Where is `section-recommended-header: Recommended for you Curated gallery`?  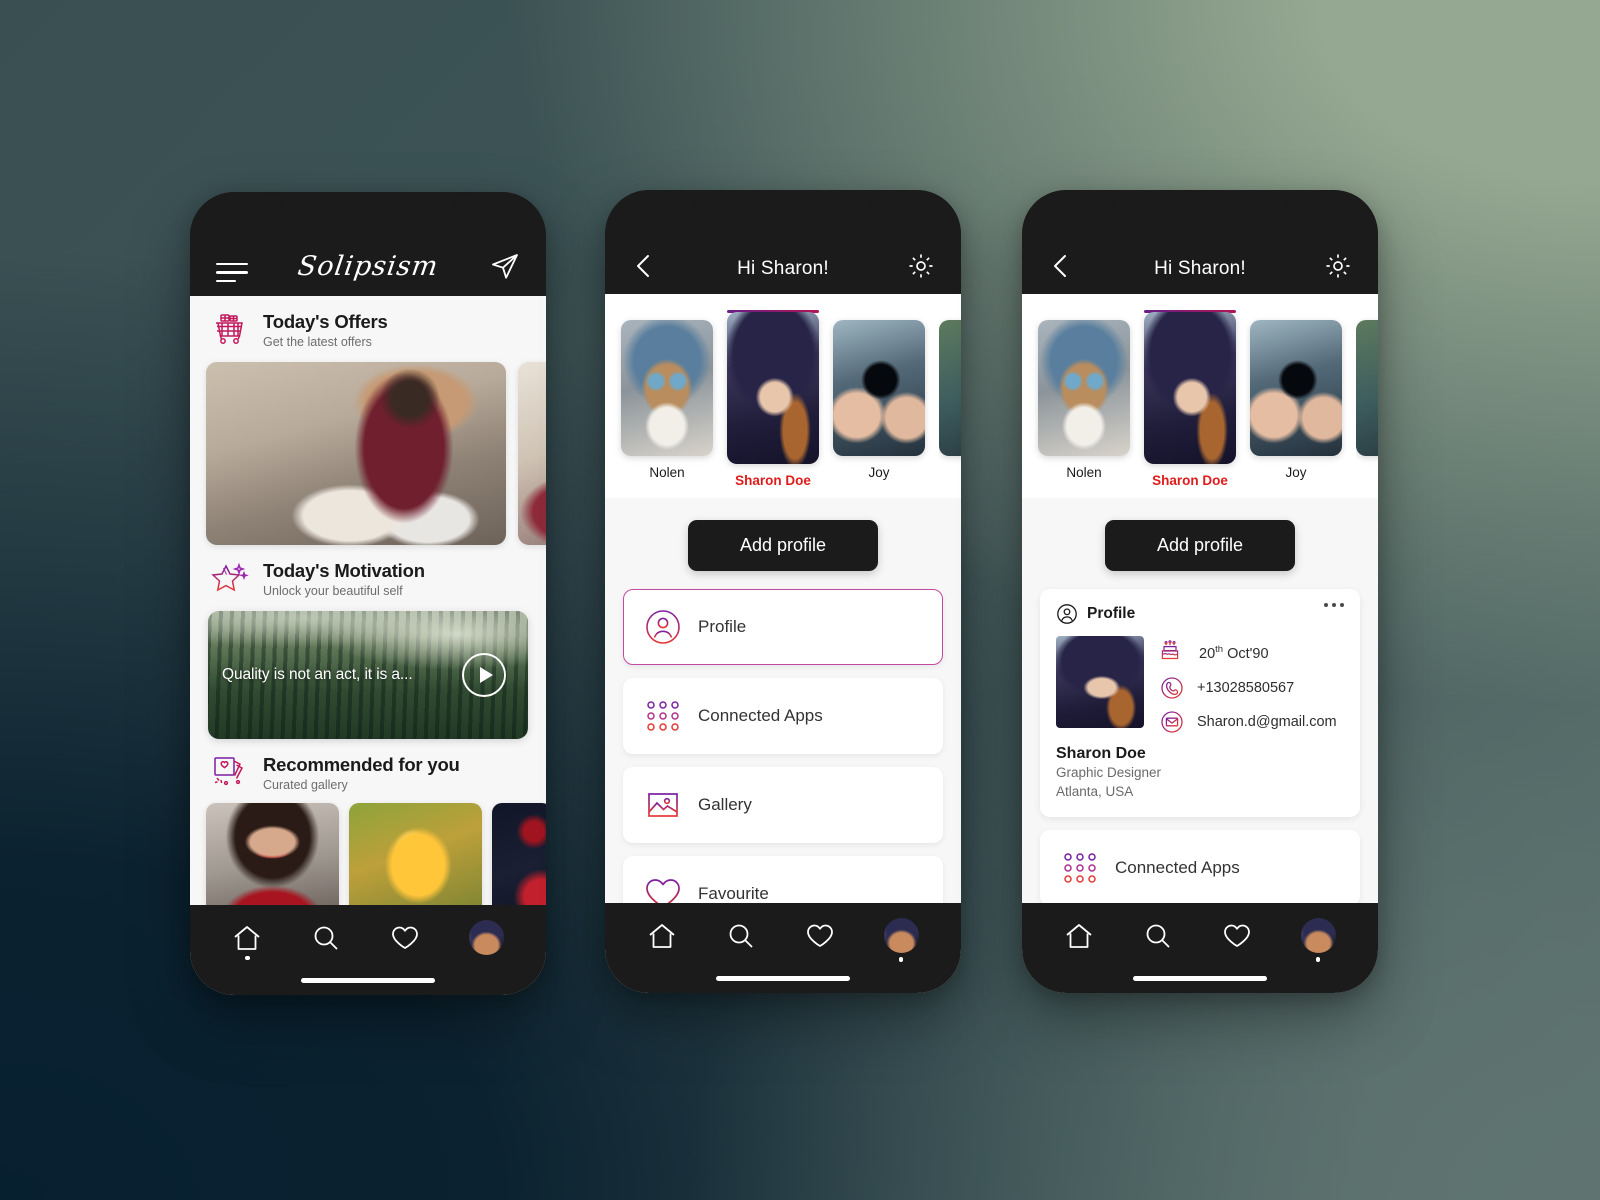
section-recommended-header: Recommended for you Curated gallery is located at coordinates (368, 770).